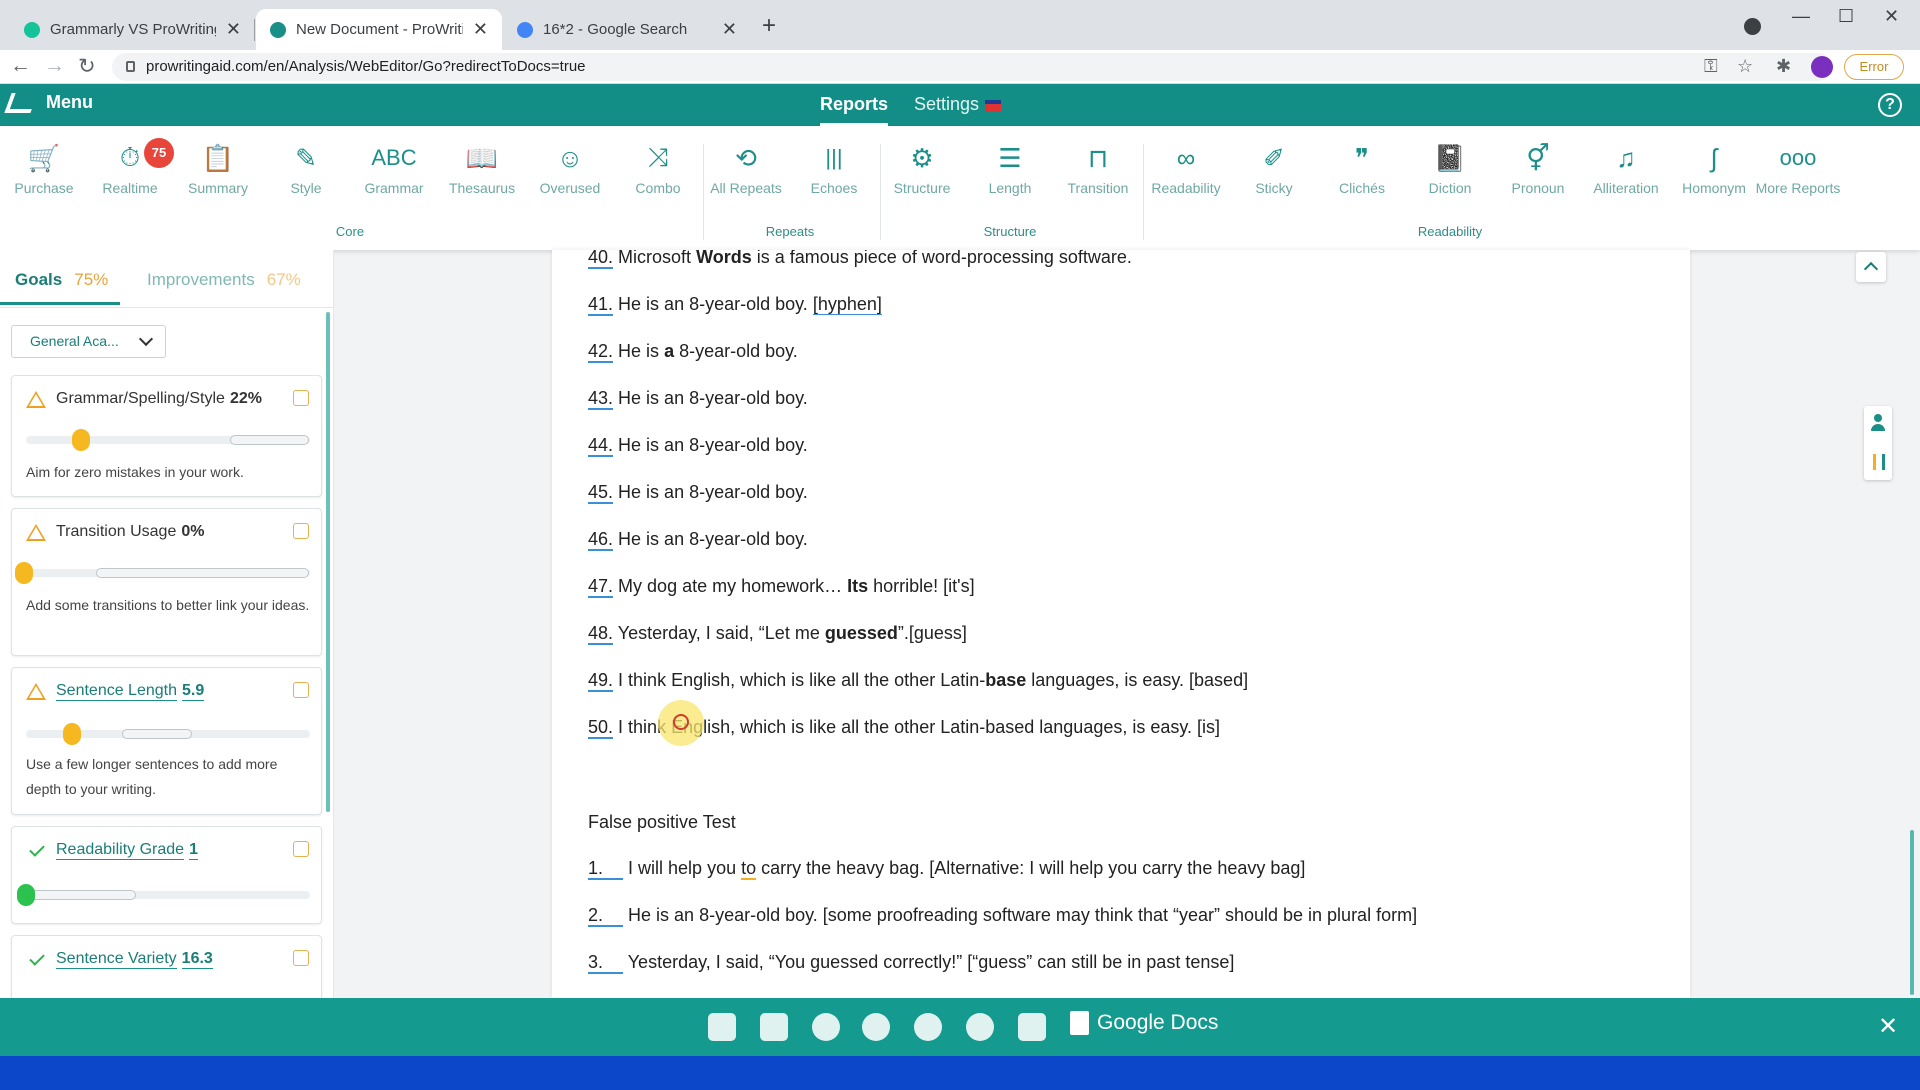 Image resolution: width=1920 pixels, height=1090 pixels. Describe the element at coordinates (1846, 16) in the screenshot. I see `maximize-icon: ☐` at that location.